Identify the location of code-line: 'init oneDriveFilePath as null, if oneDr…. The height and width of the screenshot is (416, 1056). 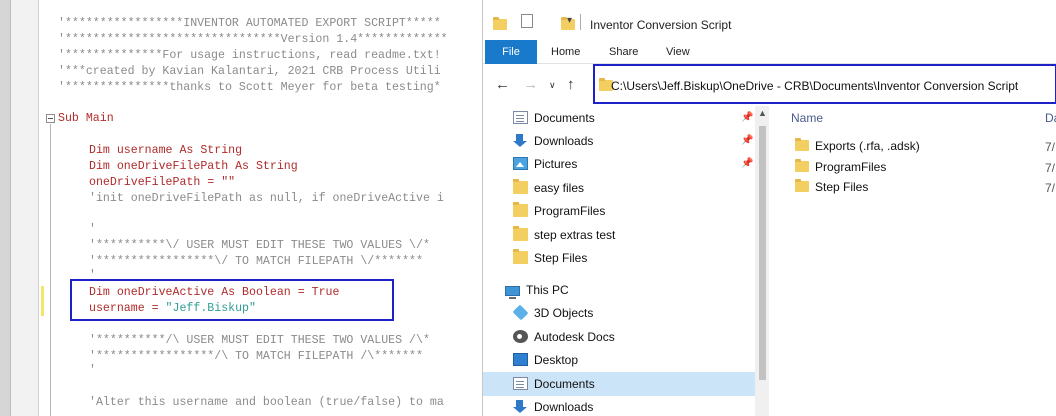
(266, 198).